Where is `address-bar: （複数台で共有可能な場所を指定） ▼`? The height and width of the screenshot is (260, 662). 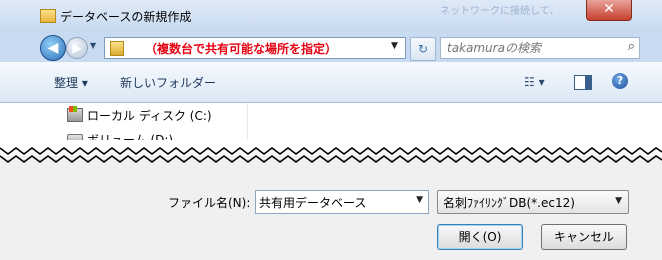 address-bar: （複数台で共有可能な場所を指定） ▼ is located at coordinates (255, 48).